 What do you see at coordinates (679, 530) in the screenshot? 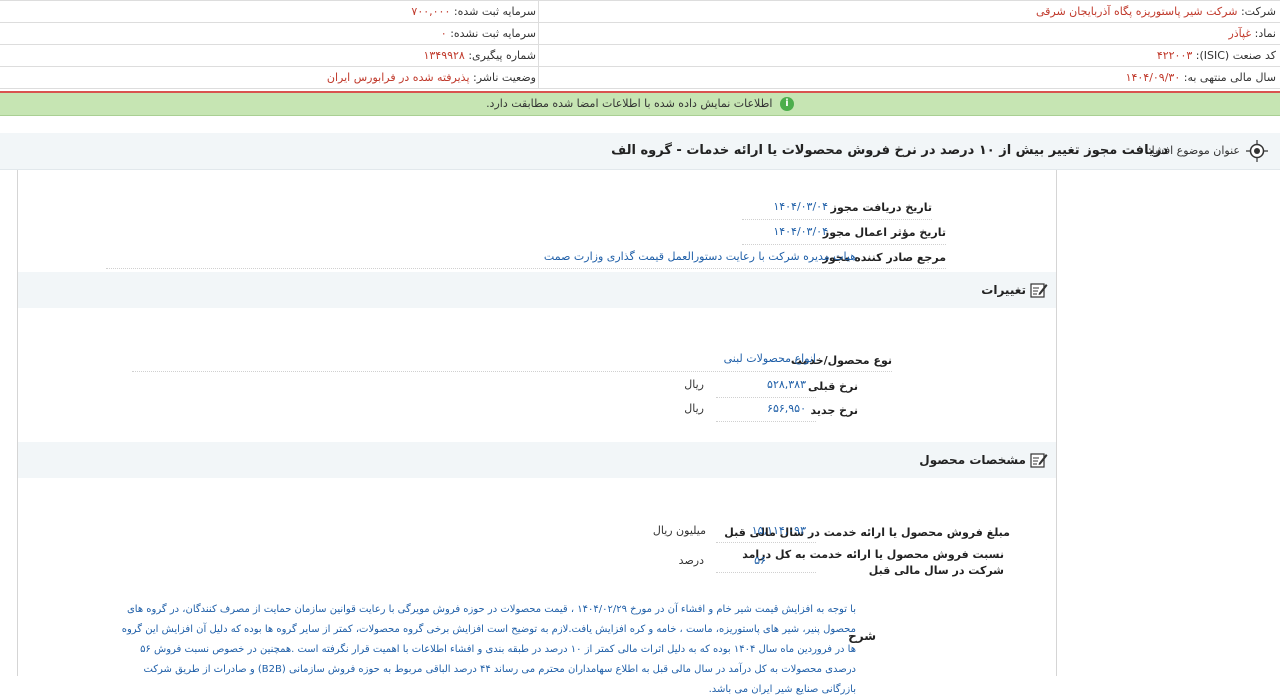
I see `prior-year-sales-unit: میلیون ریال` at bounding box center [679, 530].